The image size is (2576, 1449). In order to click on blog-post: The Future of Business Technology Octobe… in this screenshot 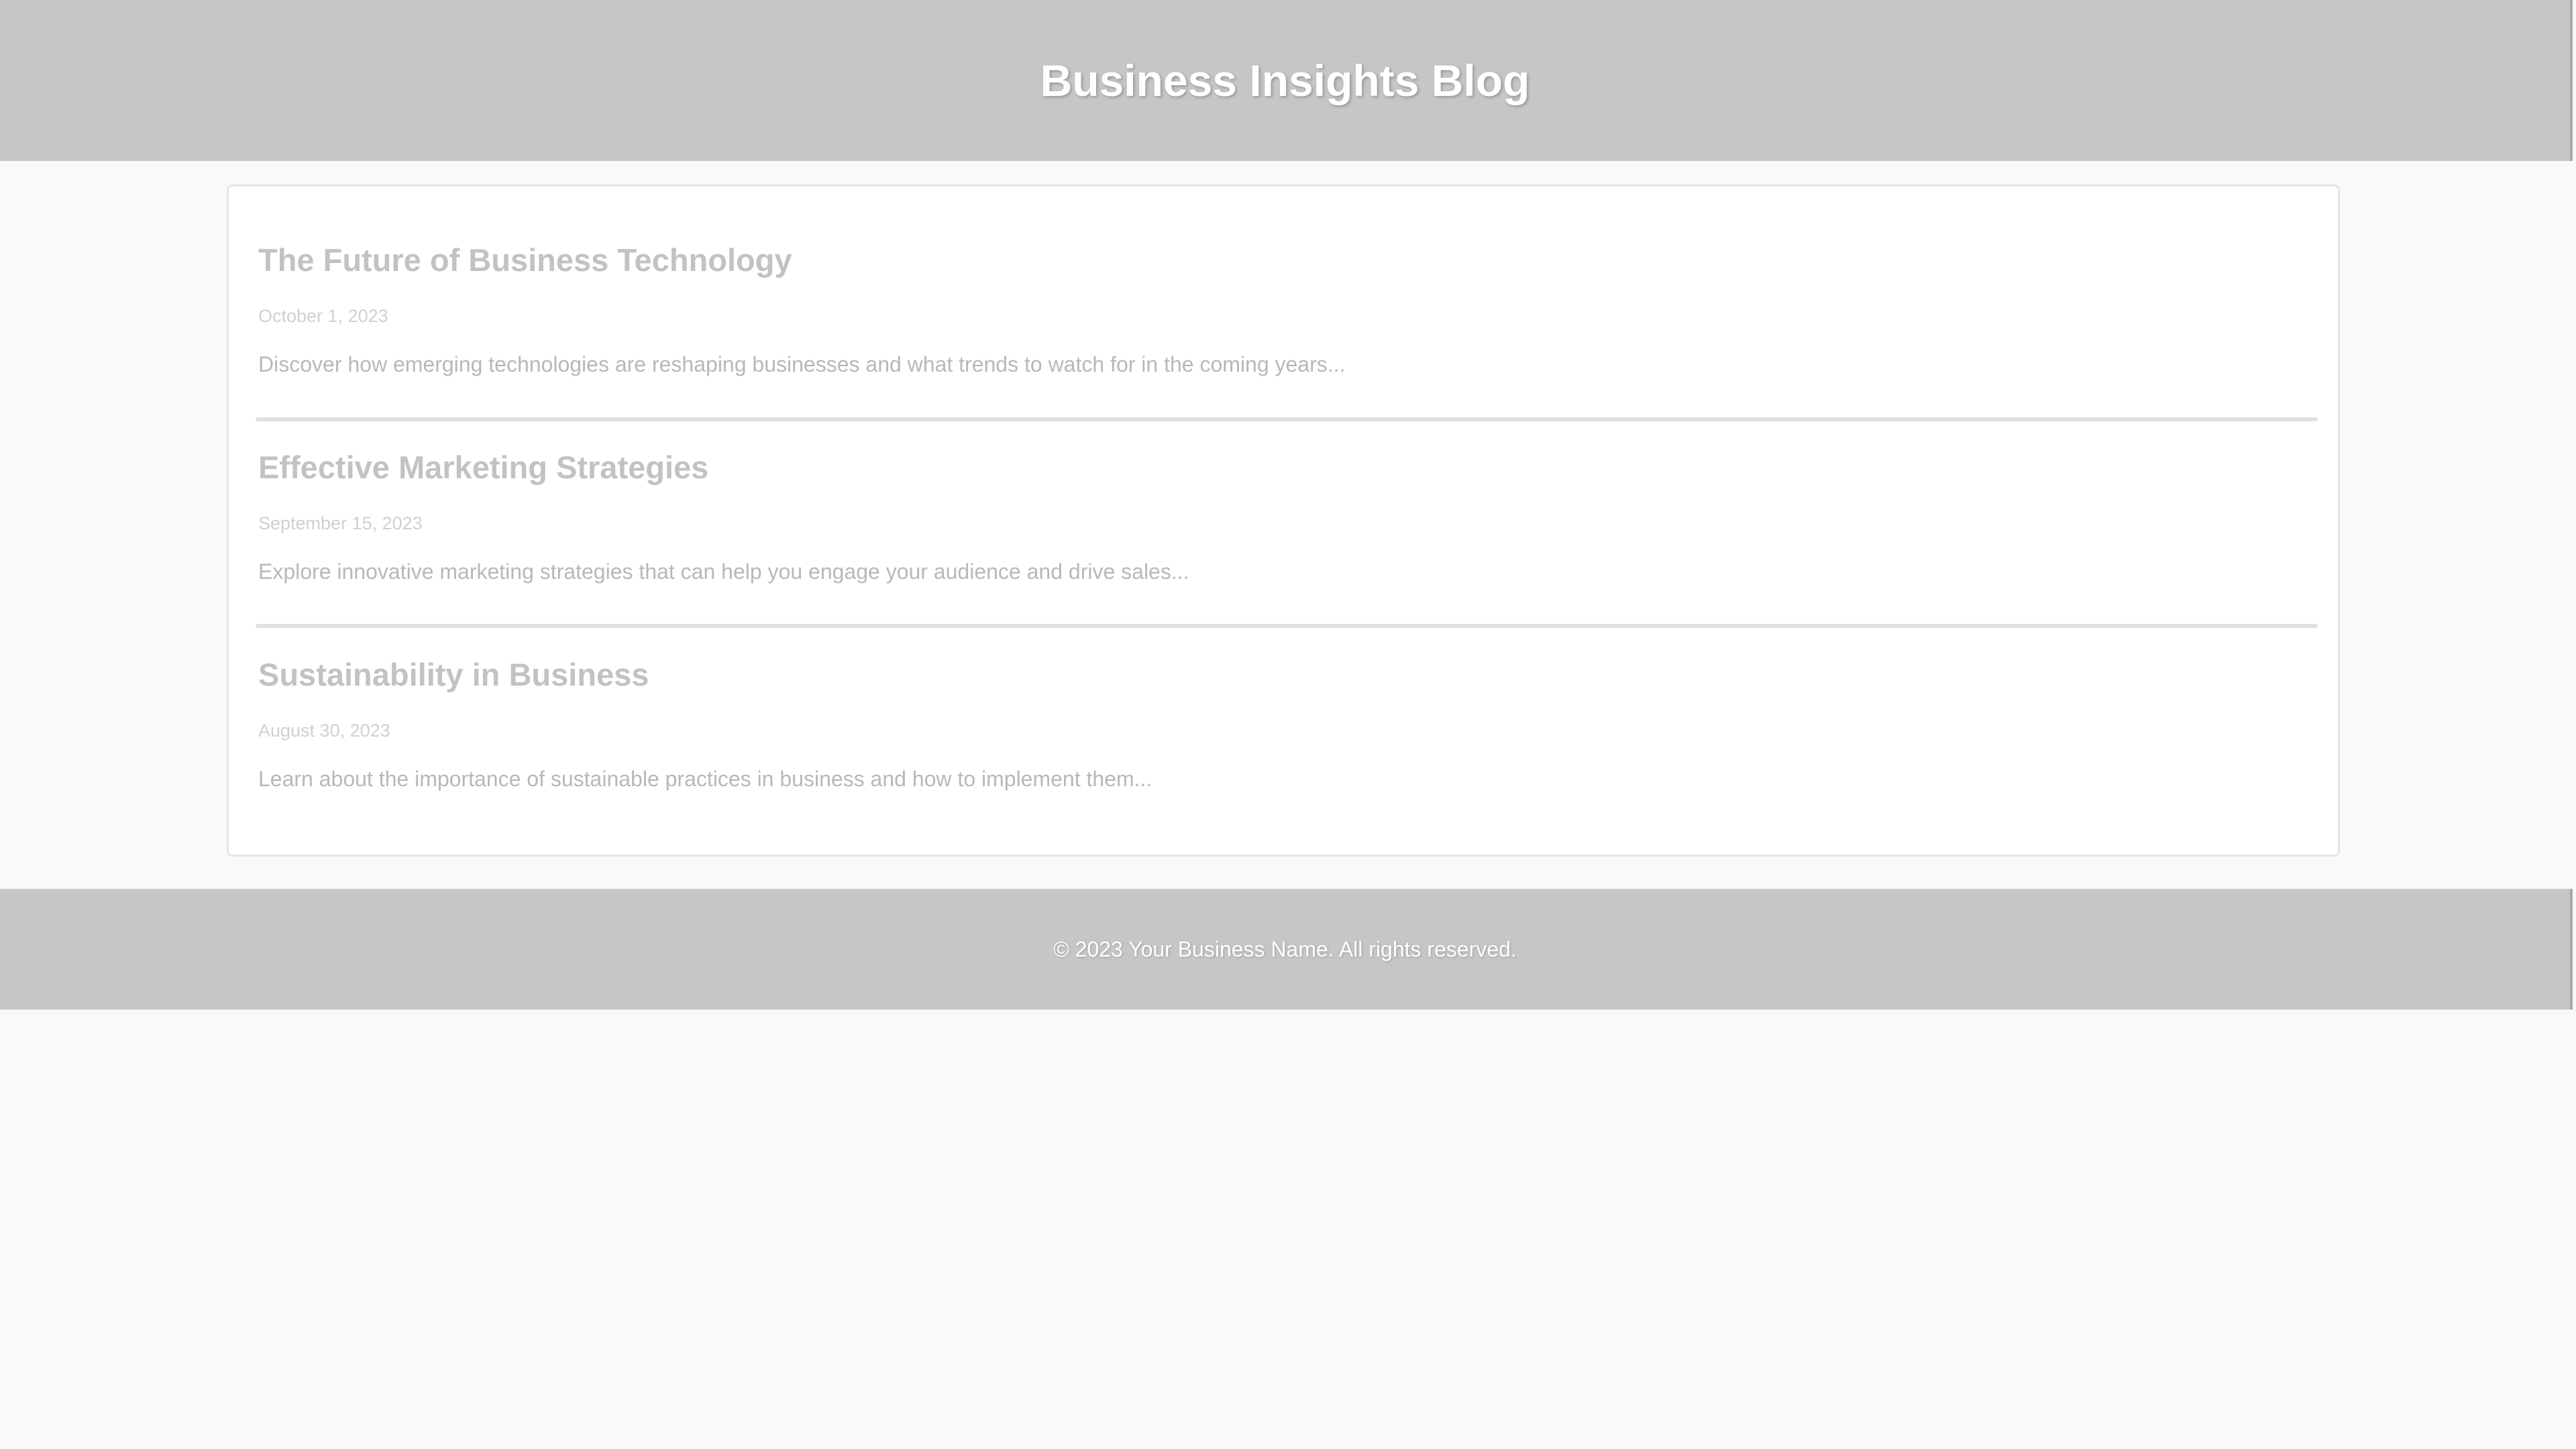, I will do `click(1288, 308)`.